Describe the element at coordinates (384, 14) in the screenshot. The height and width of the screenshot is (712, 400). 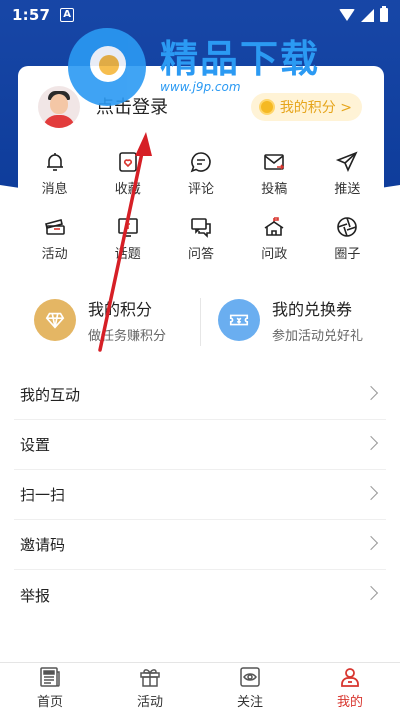
I see `battery-icon` at that location.